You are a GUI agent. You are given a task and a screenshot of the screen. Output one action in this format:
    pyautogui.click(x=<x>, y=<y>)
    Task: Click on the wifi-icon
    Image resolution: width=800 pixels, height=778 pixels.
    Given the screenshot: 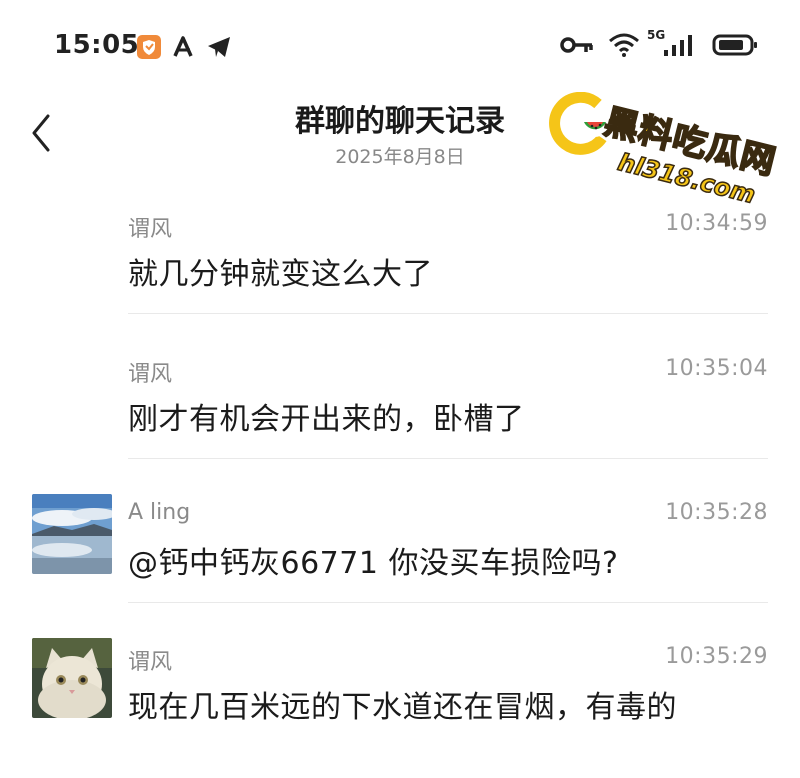 What is the action you would take?
    pyautogui.click(x=624, y=47)
    